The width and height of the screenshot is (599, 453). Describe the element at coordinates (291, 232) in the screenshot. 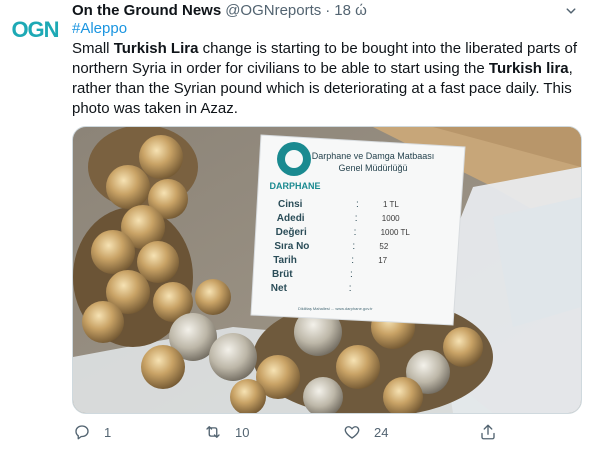

I see `label-row-key: Değeri` at that location.